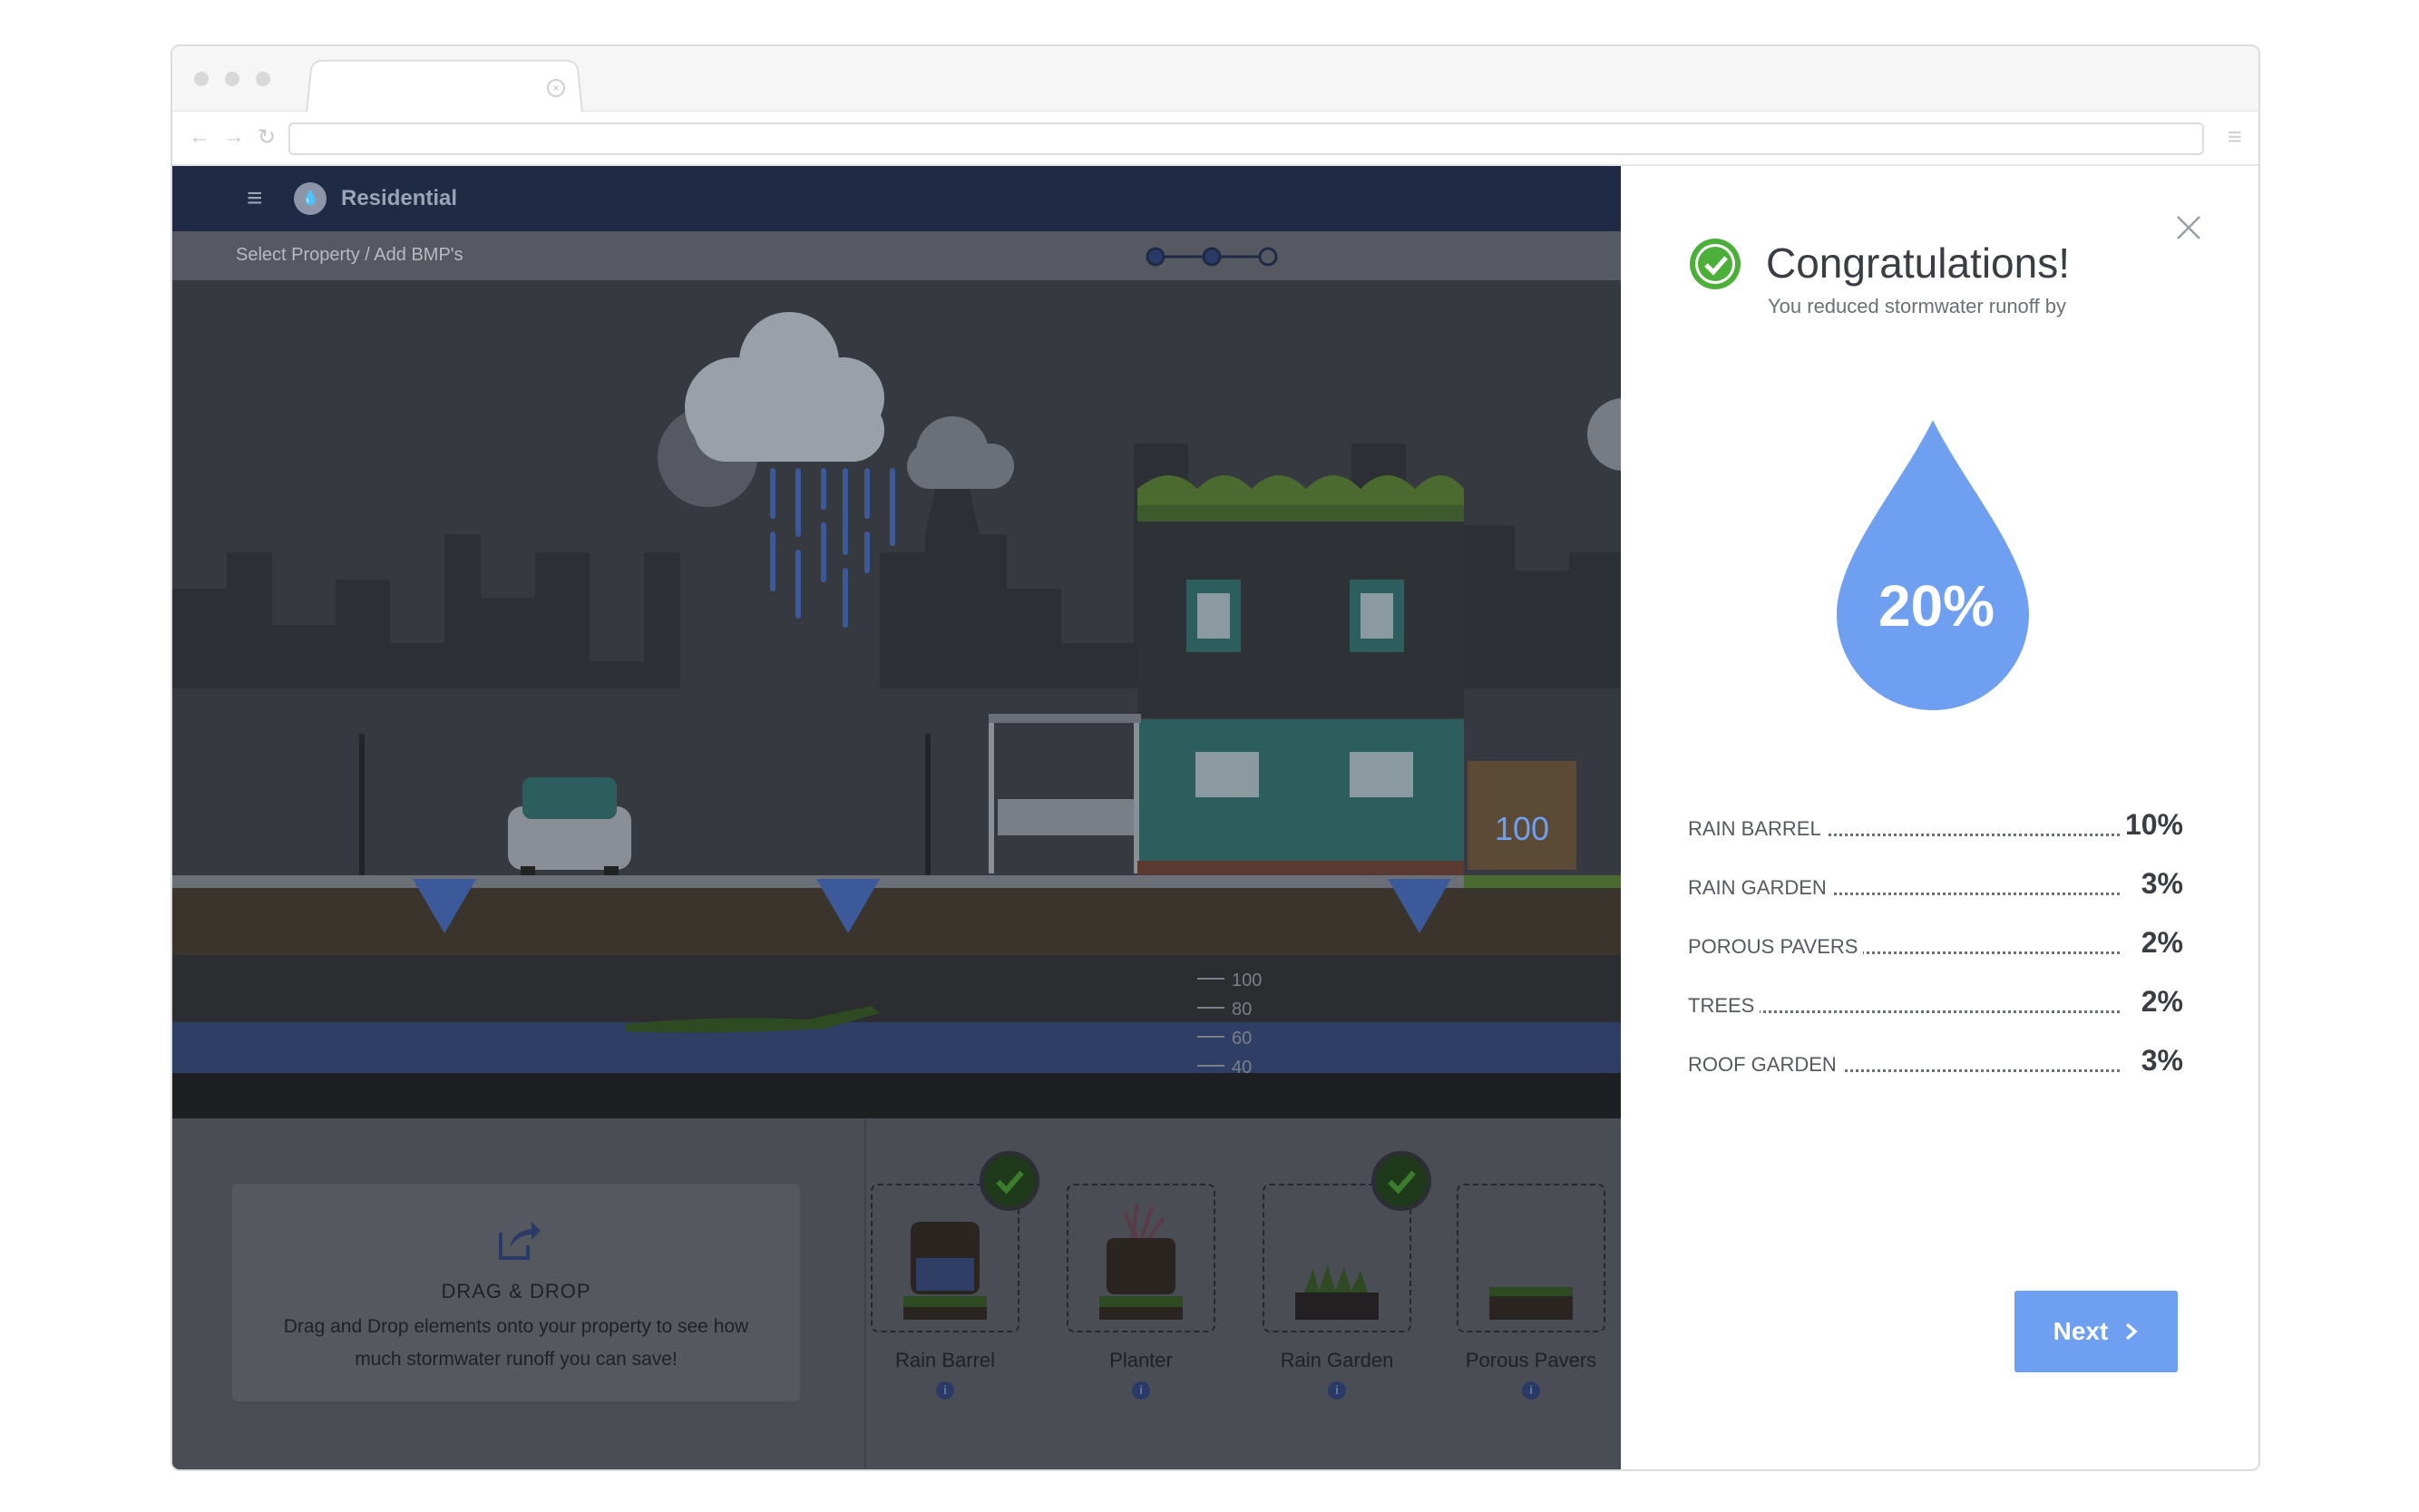 The height and width of the screenshot is (1512, 2419). I want to click on share-arrow-icon, so click(520, 1241).